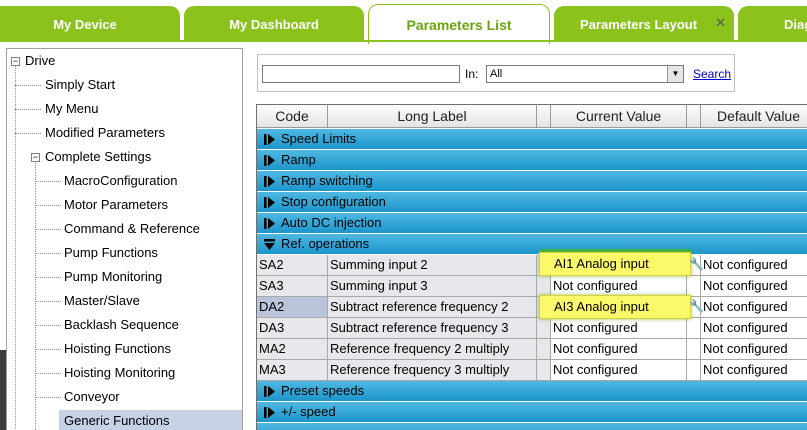  What do you see at coordinates (720, 23) in the screenshot?
I see `close-icon: ✕` at bounding box center [720, 23].